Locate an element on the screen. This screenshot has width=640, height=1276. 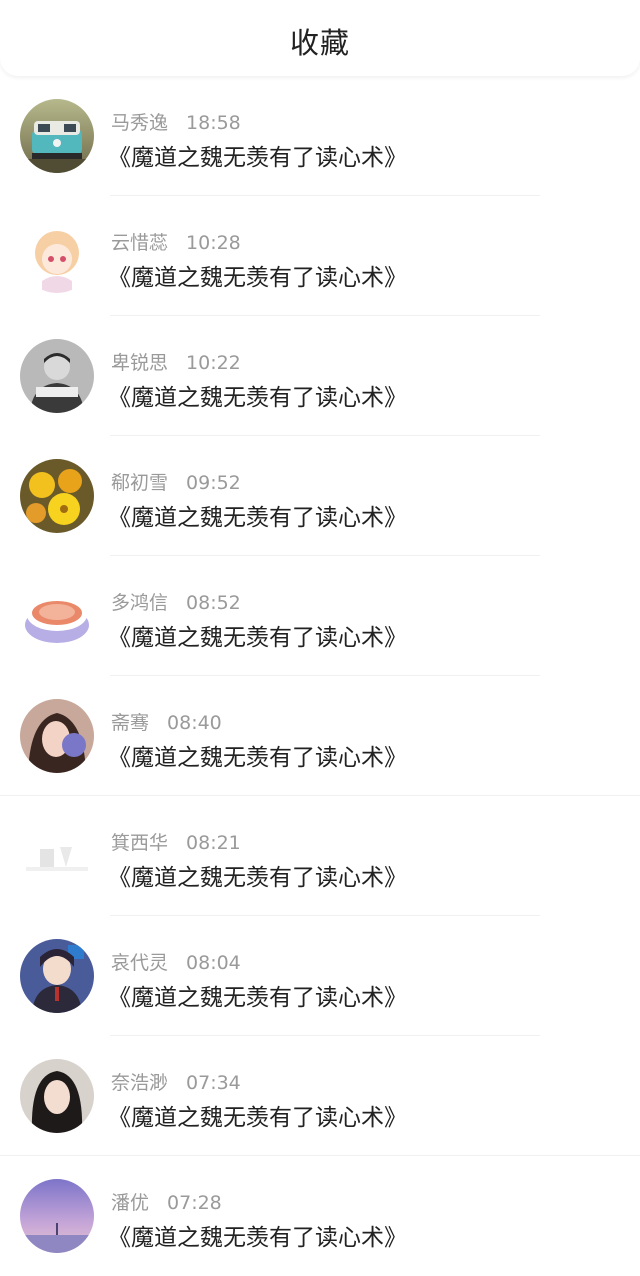
item-meta: 郗初雪 09:52 is located at coordinates (176, 481).